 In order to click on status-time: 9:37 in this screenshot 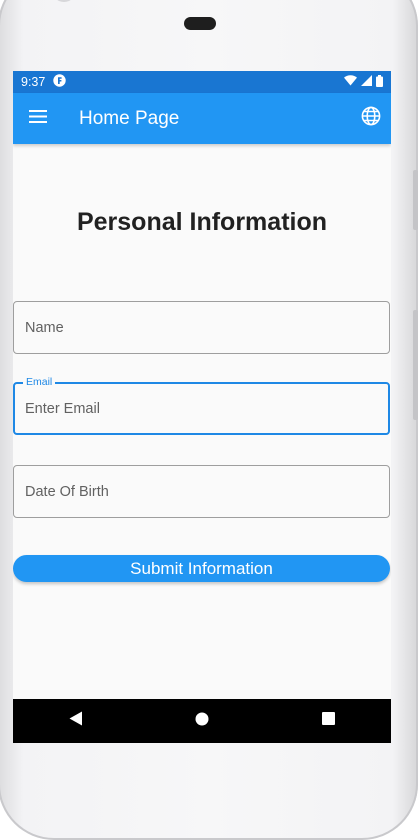, I will do `click(33, 82)`.